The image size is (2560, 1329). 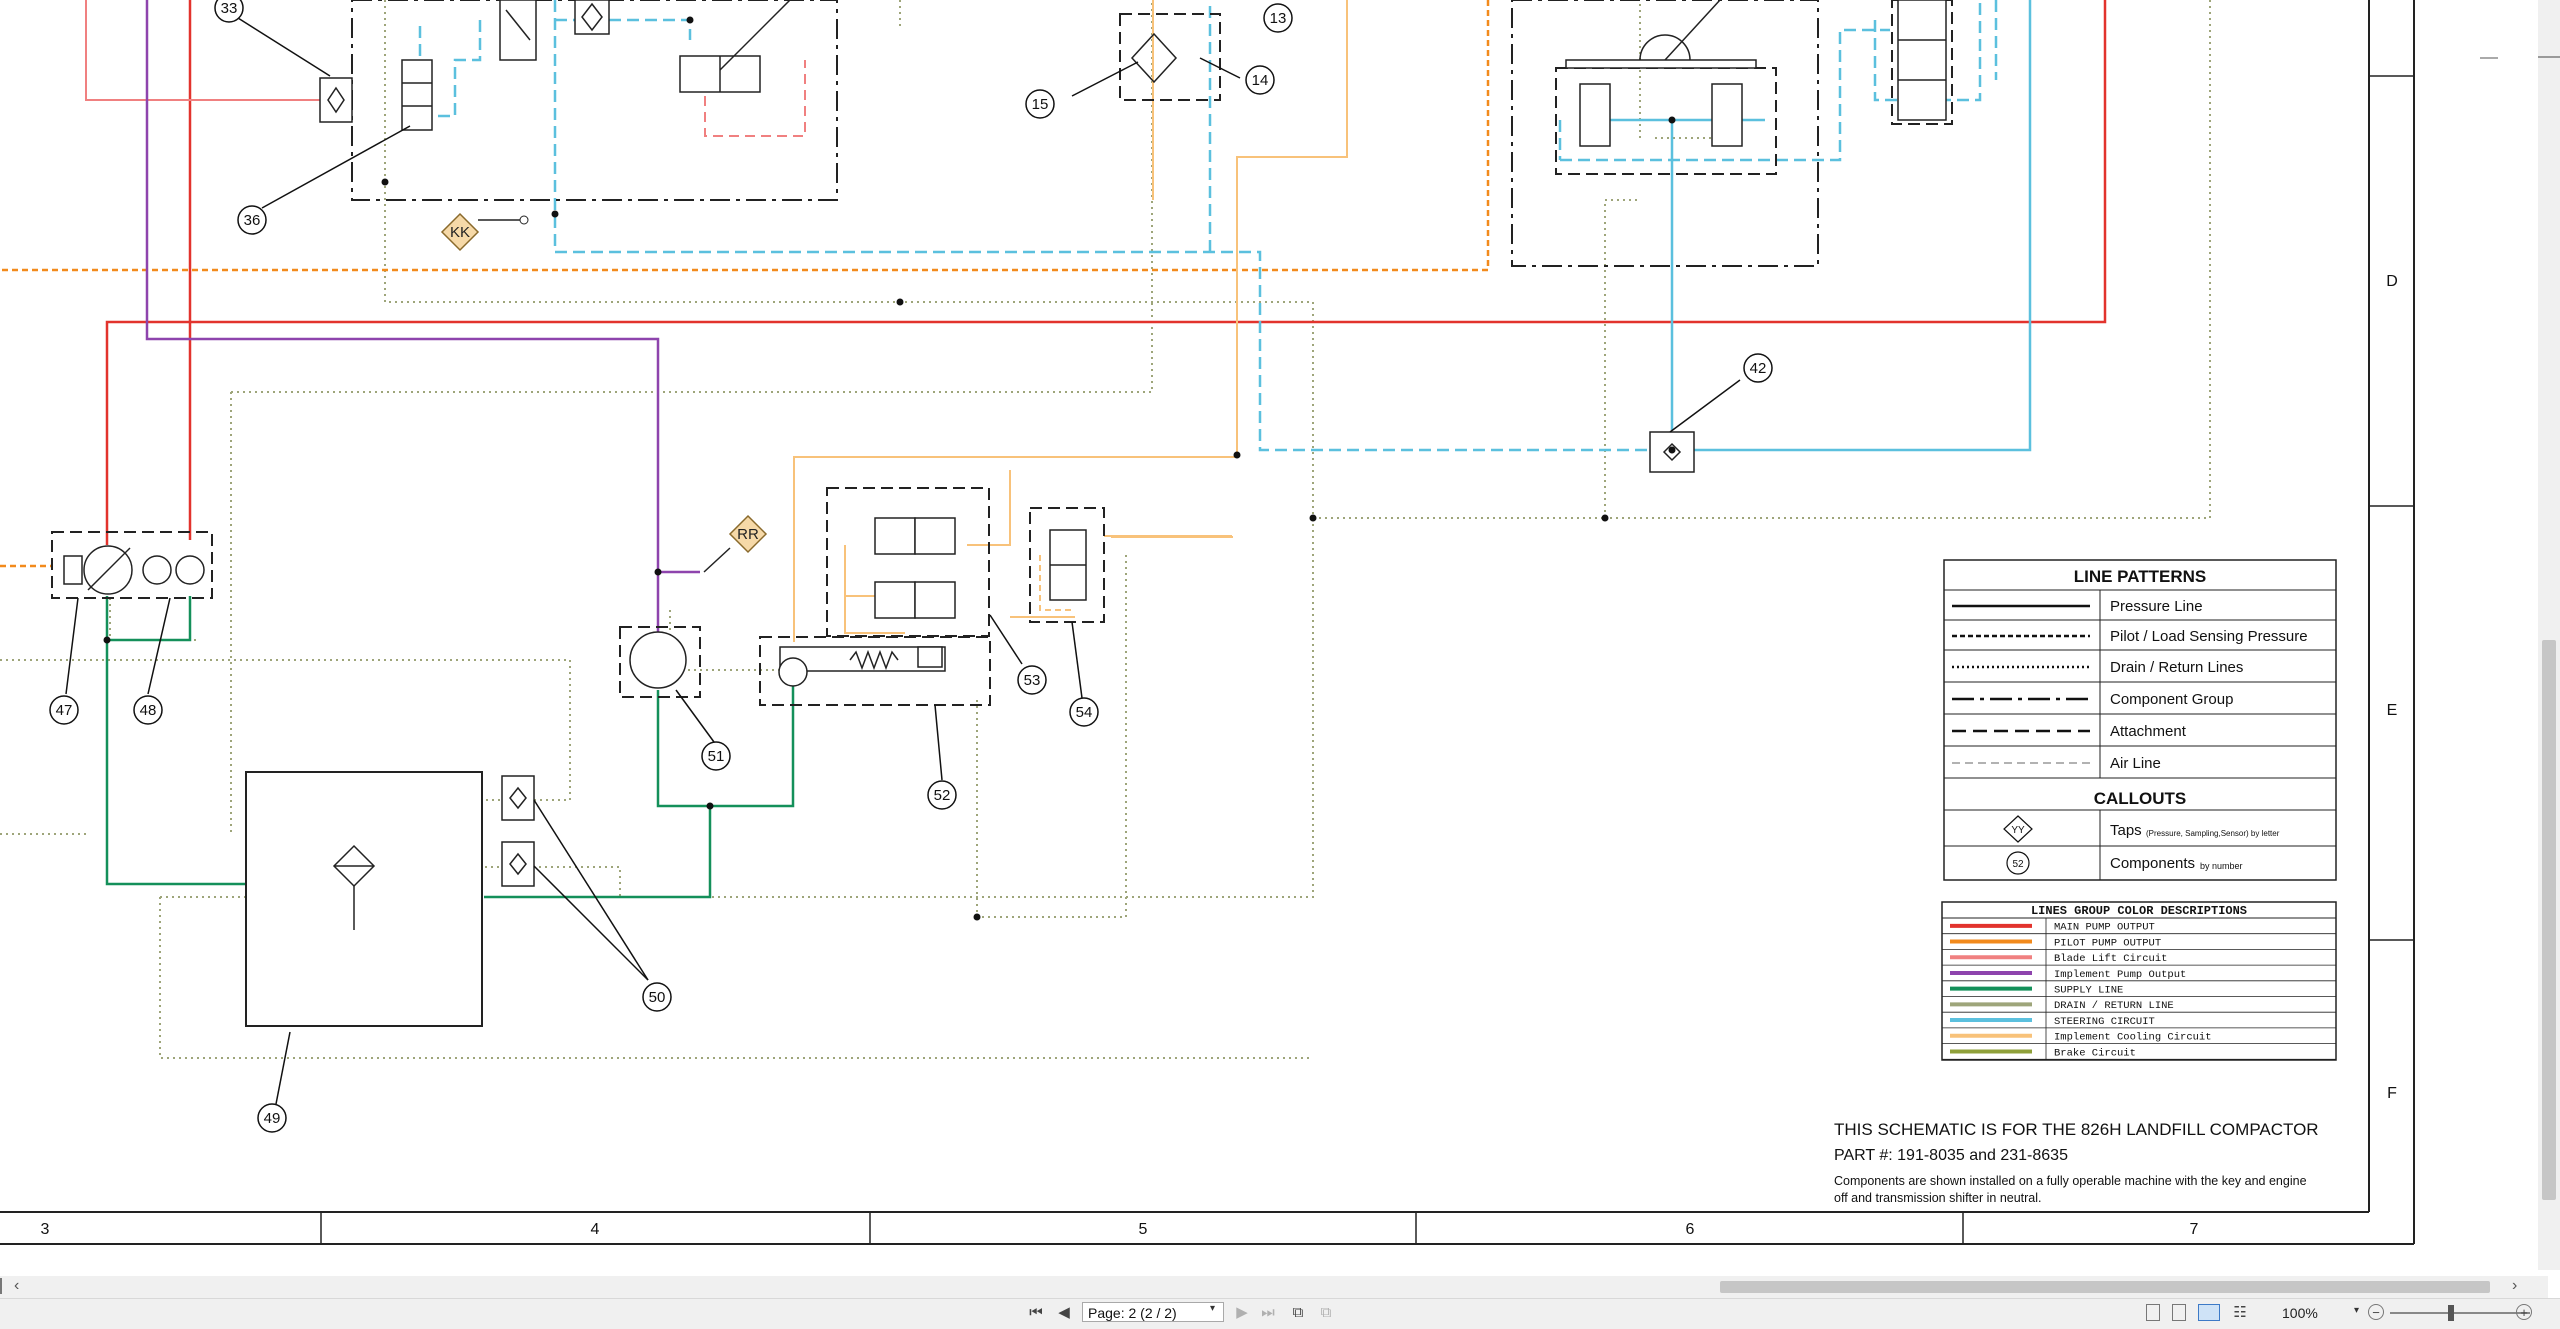 What do you see at coordinates (2095, 1053) in the screenshot?
I see `color-legend-label: Brake Circuit` at bounding box center [2095, 1053].